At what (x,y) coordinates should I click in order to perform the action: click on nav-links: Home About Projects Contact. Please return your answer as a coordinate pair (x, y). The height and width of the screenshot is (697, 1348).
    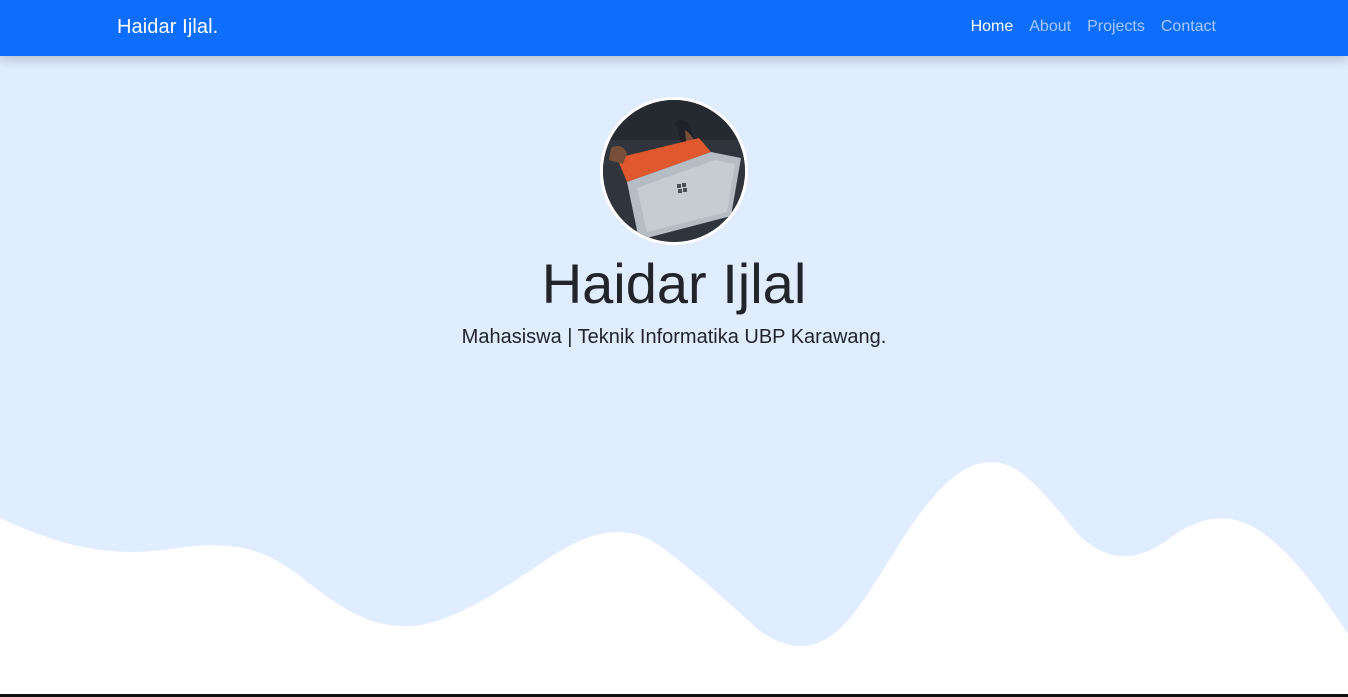
    Looking at the image, I should click on (1093, 27).